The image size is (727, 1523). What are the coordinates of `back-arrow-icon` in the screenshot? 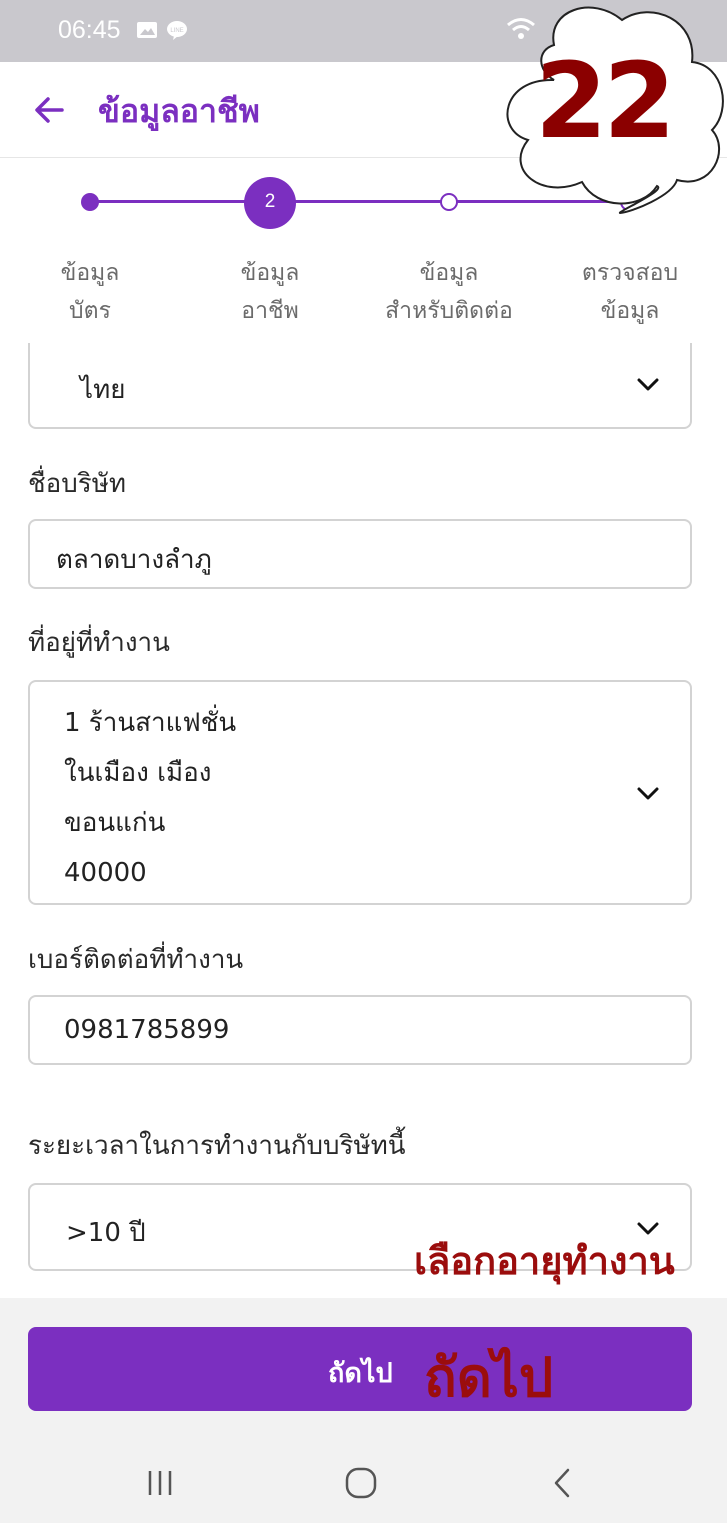 It's located at (50, 110).